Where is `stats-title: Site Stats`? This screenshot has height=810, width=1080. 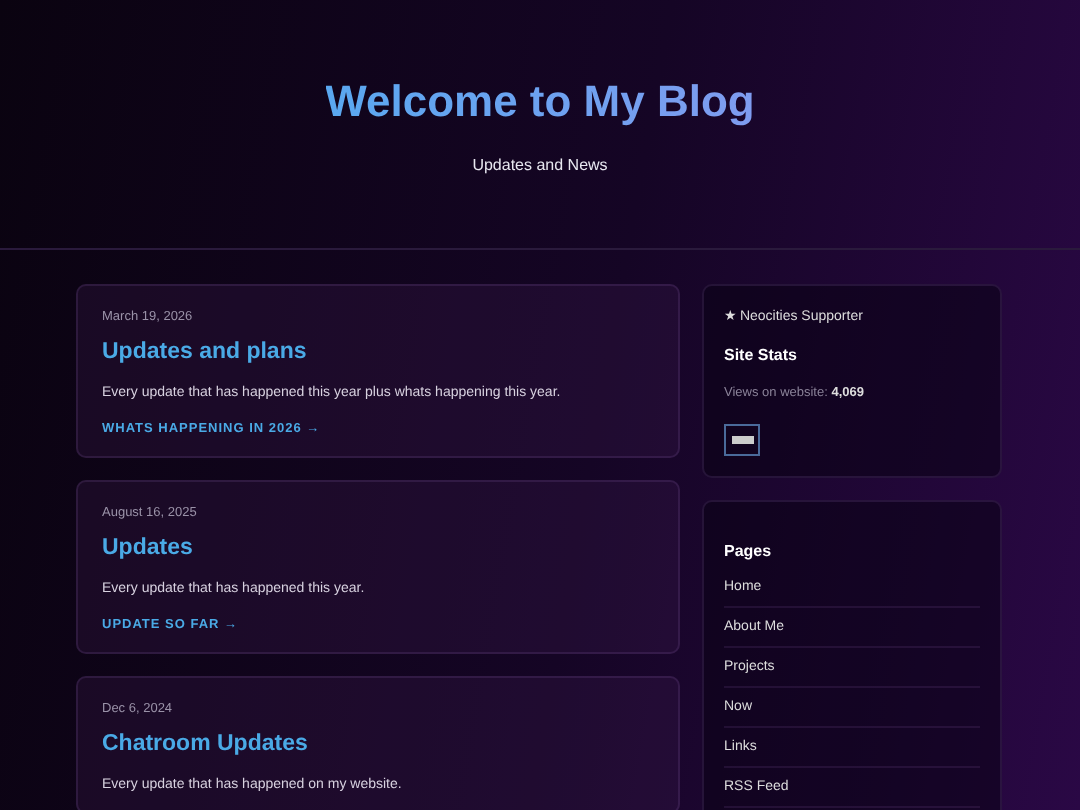 stats-title: Site Stats is located at coordinates (761, 355).